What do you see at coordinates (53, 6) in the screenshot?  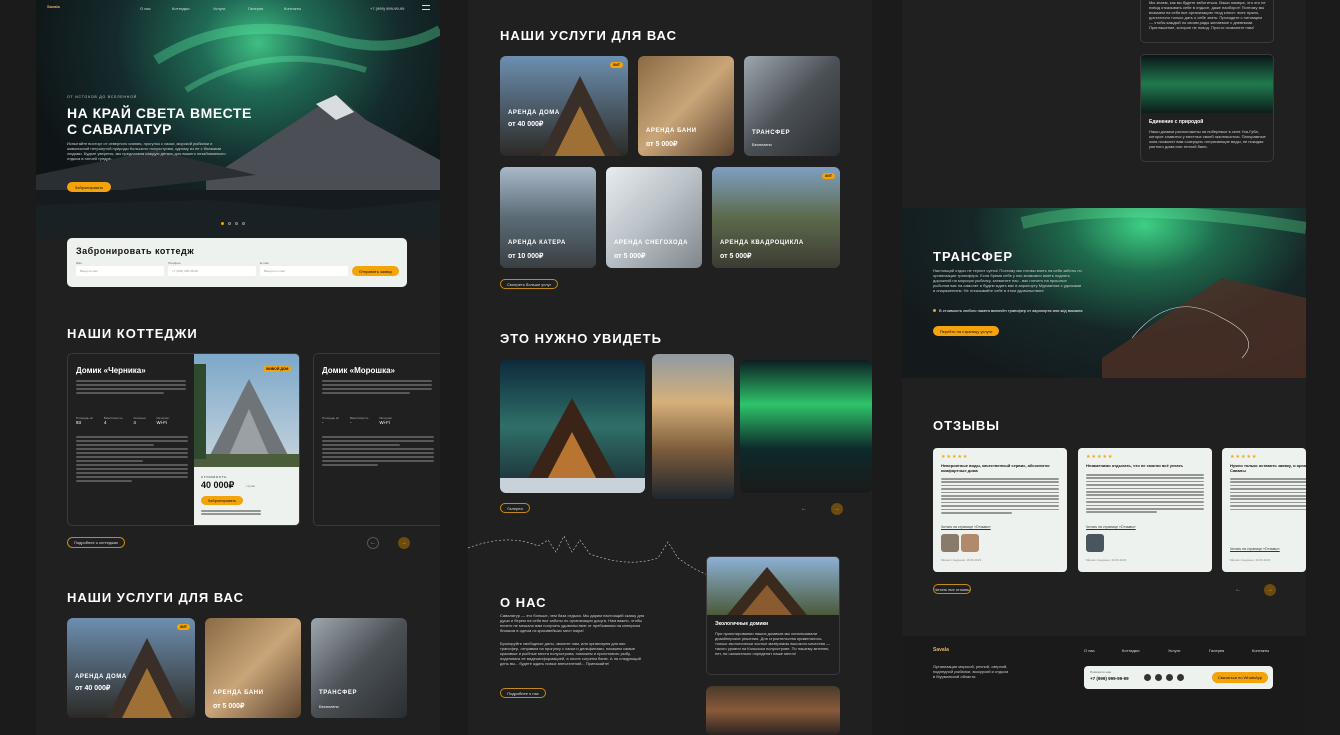 I see `logo: Savala` at bounding box center [53, 6].